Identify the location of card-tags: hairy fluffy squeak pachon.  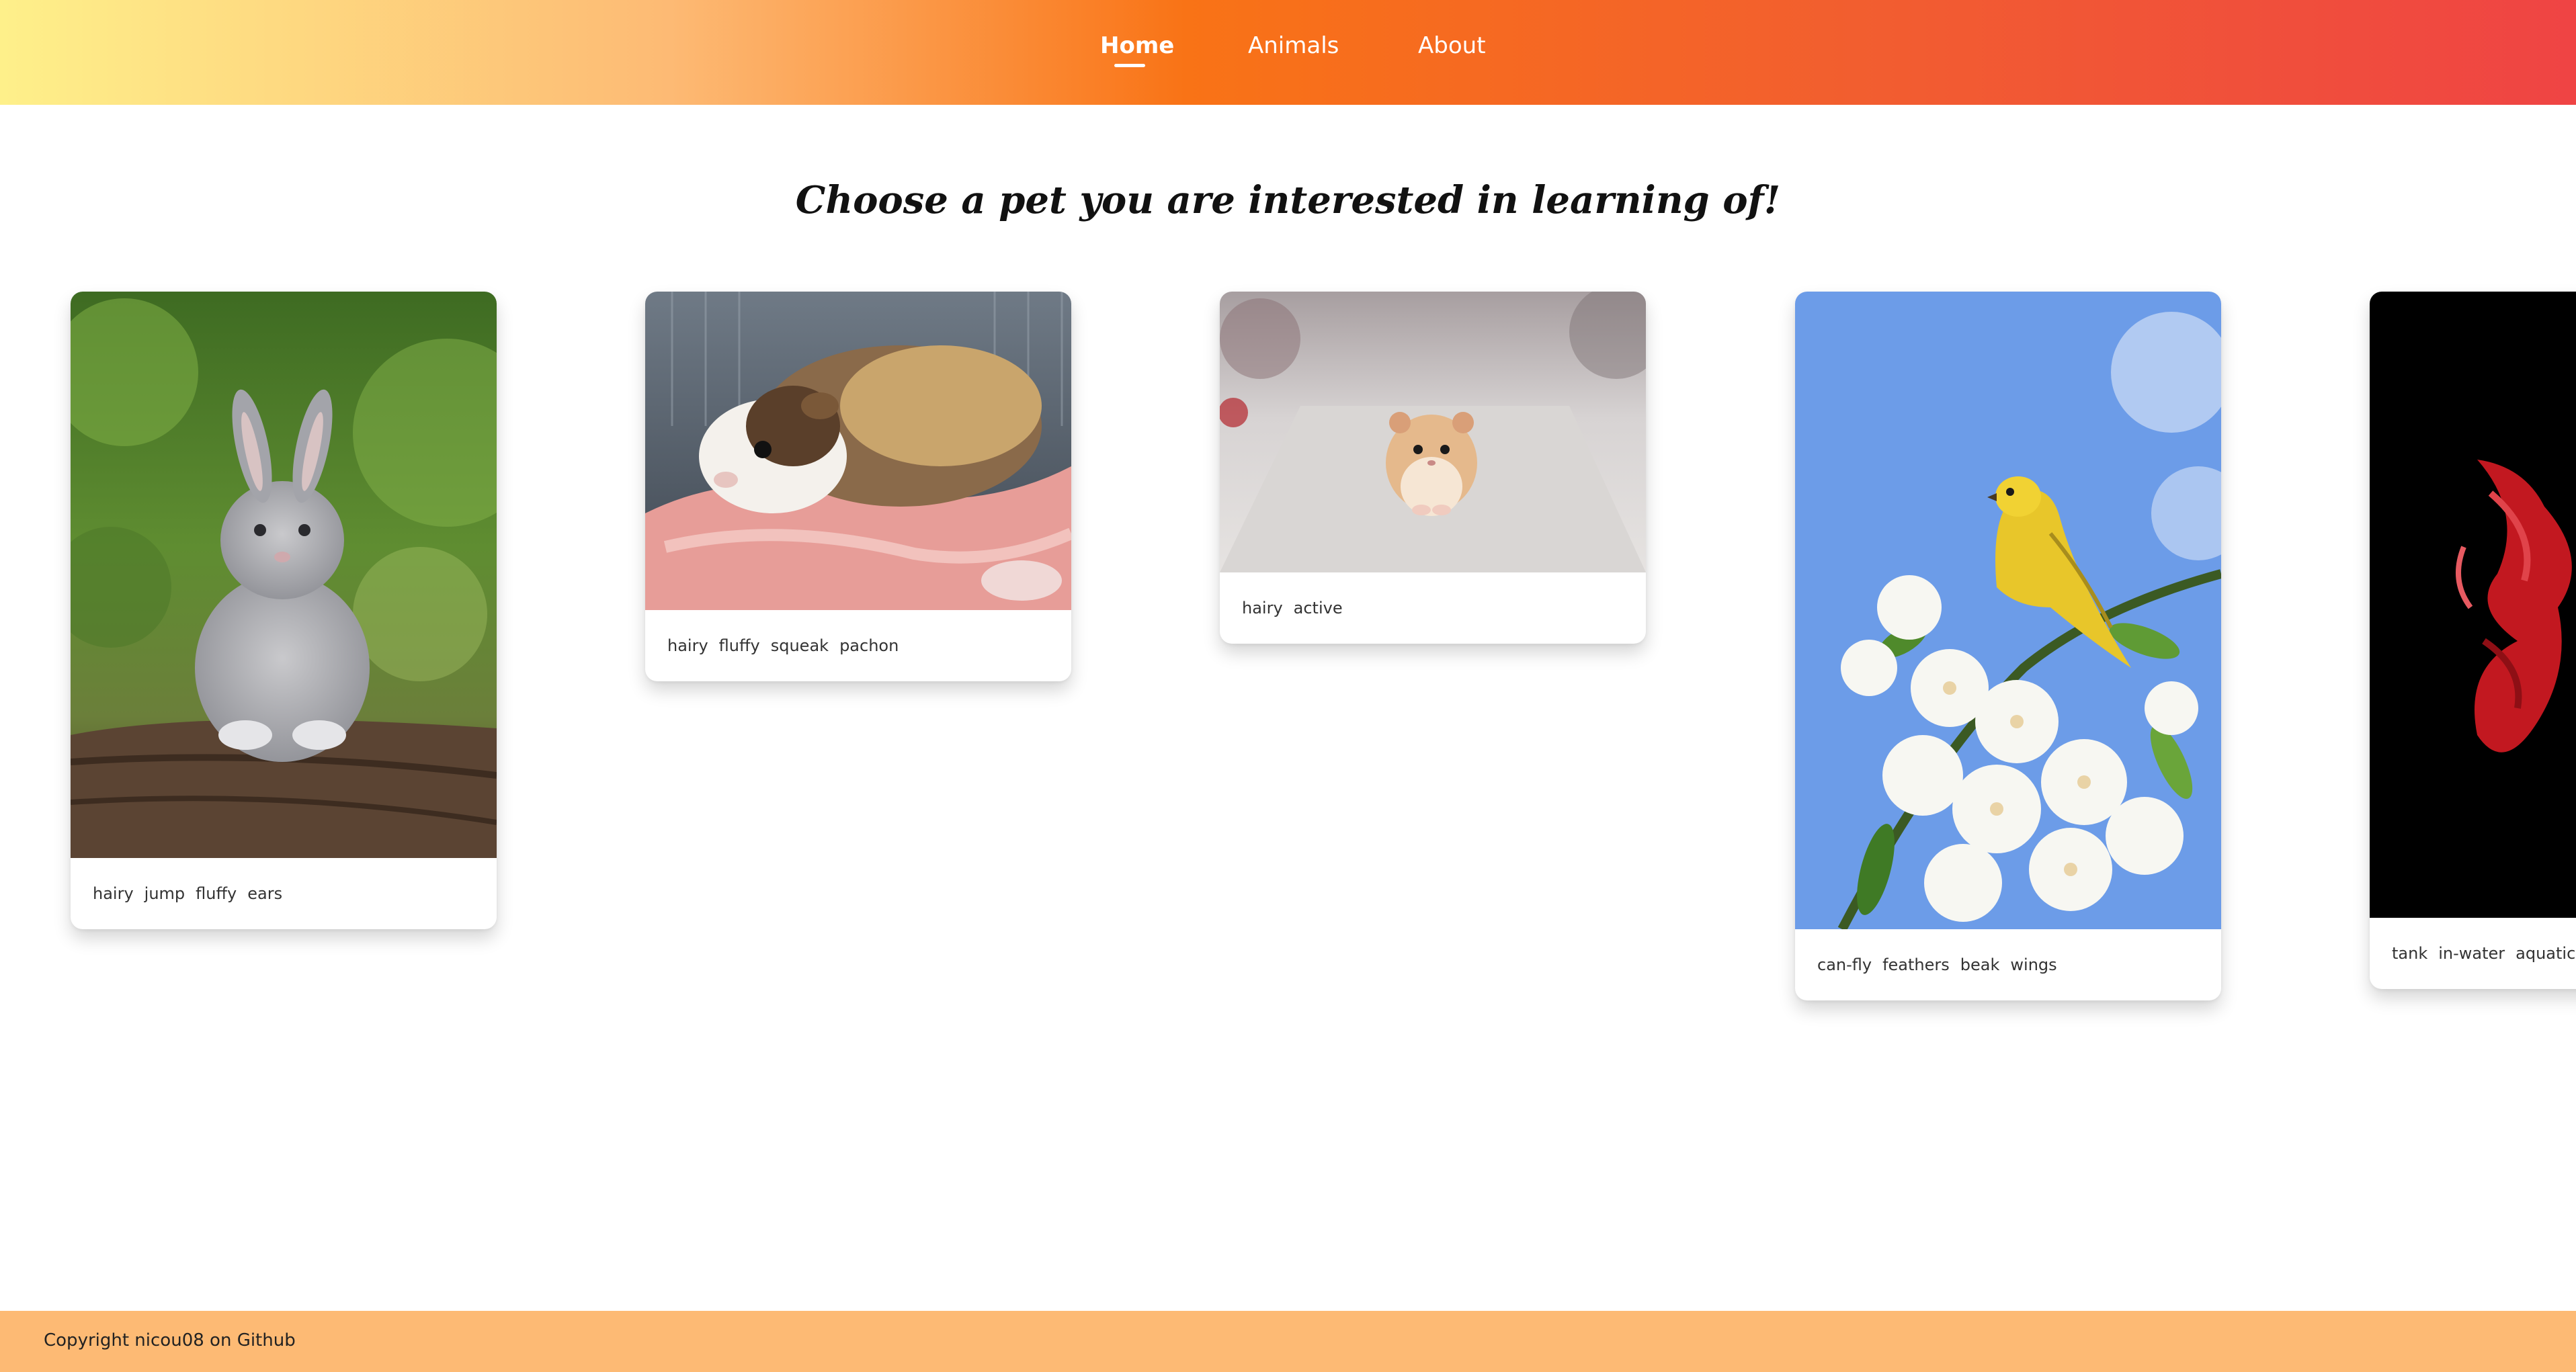
(858, 645).